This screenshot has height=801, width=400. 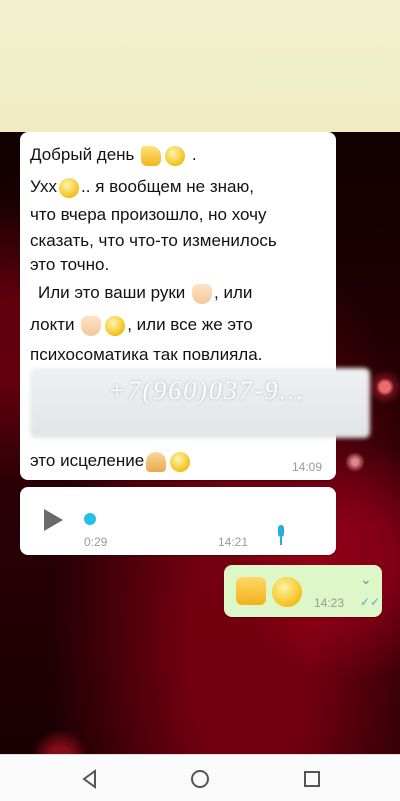 What do you see at coordinates (82, 154) in the screenshot?
I see `message-line-text: Добрый день` at bounding box center [82, 154].